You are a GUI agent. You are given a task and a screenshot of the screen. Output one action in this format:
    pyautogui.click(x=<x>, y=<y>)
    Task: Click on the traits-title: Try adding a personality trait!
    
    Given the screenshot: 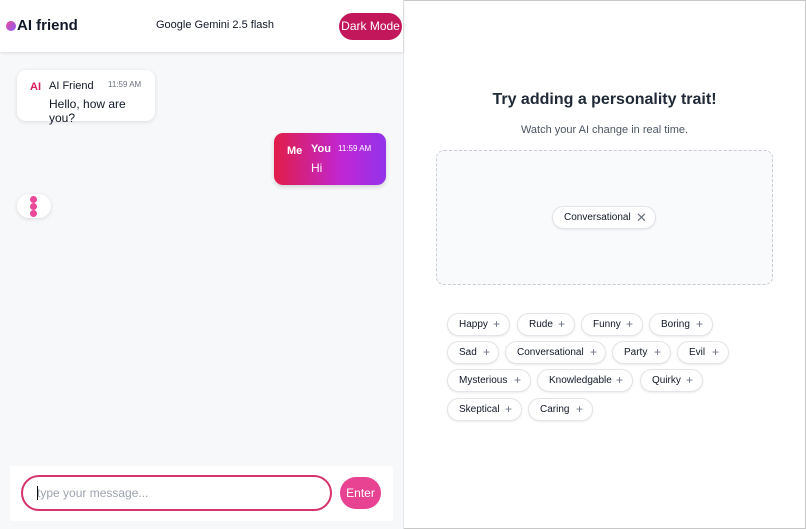 What is the action you would take?
    pyautogui.click(x=604, y=99)
    